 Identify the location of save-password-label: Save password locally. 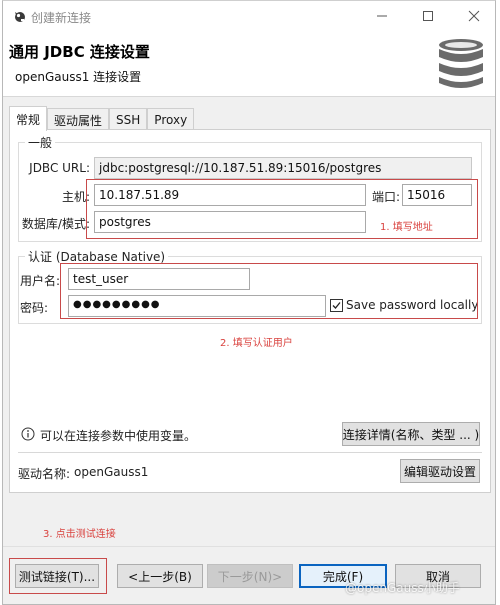
(412, 305).